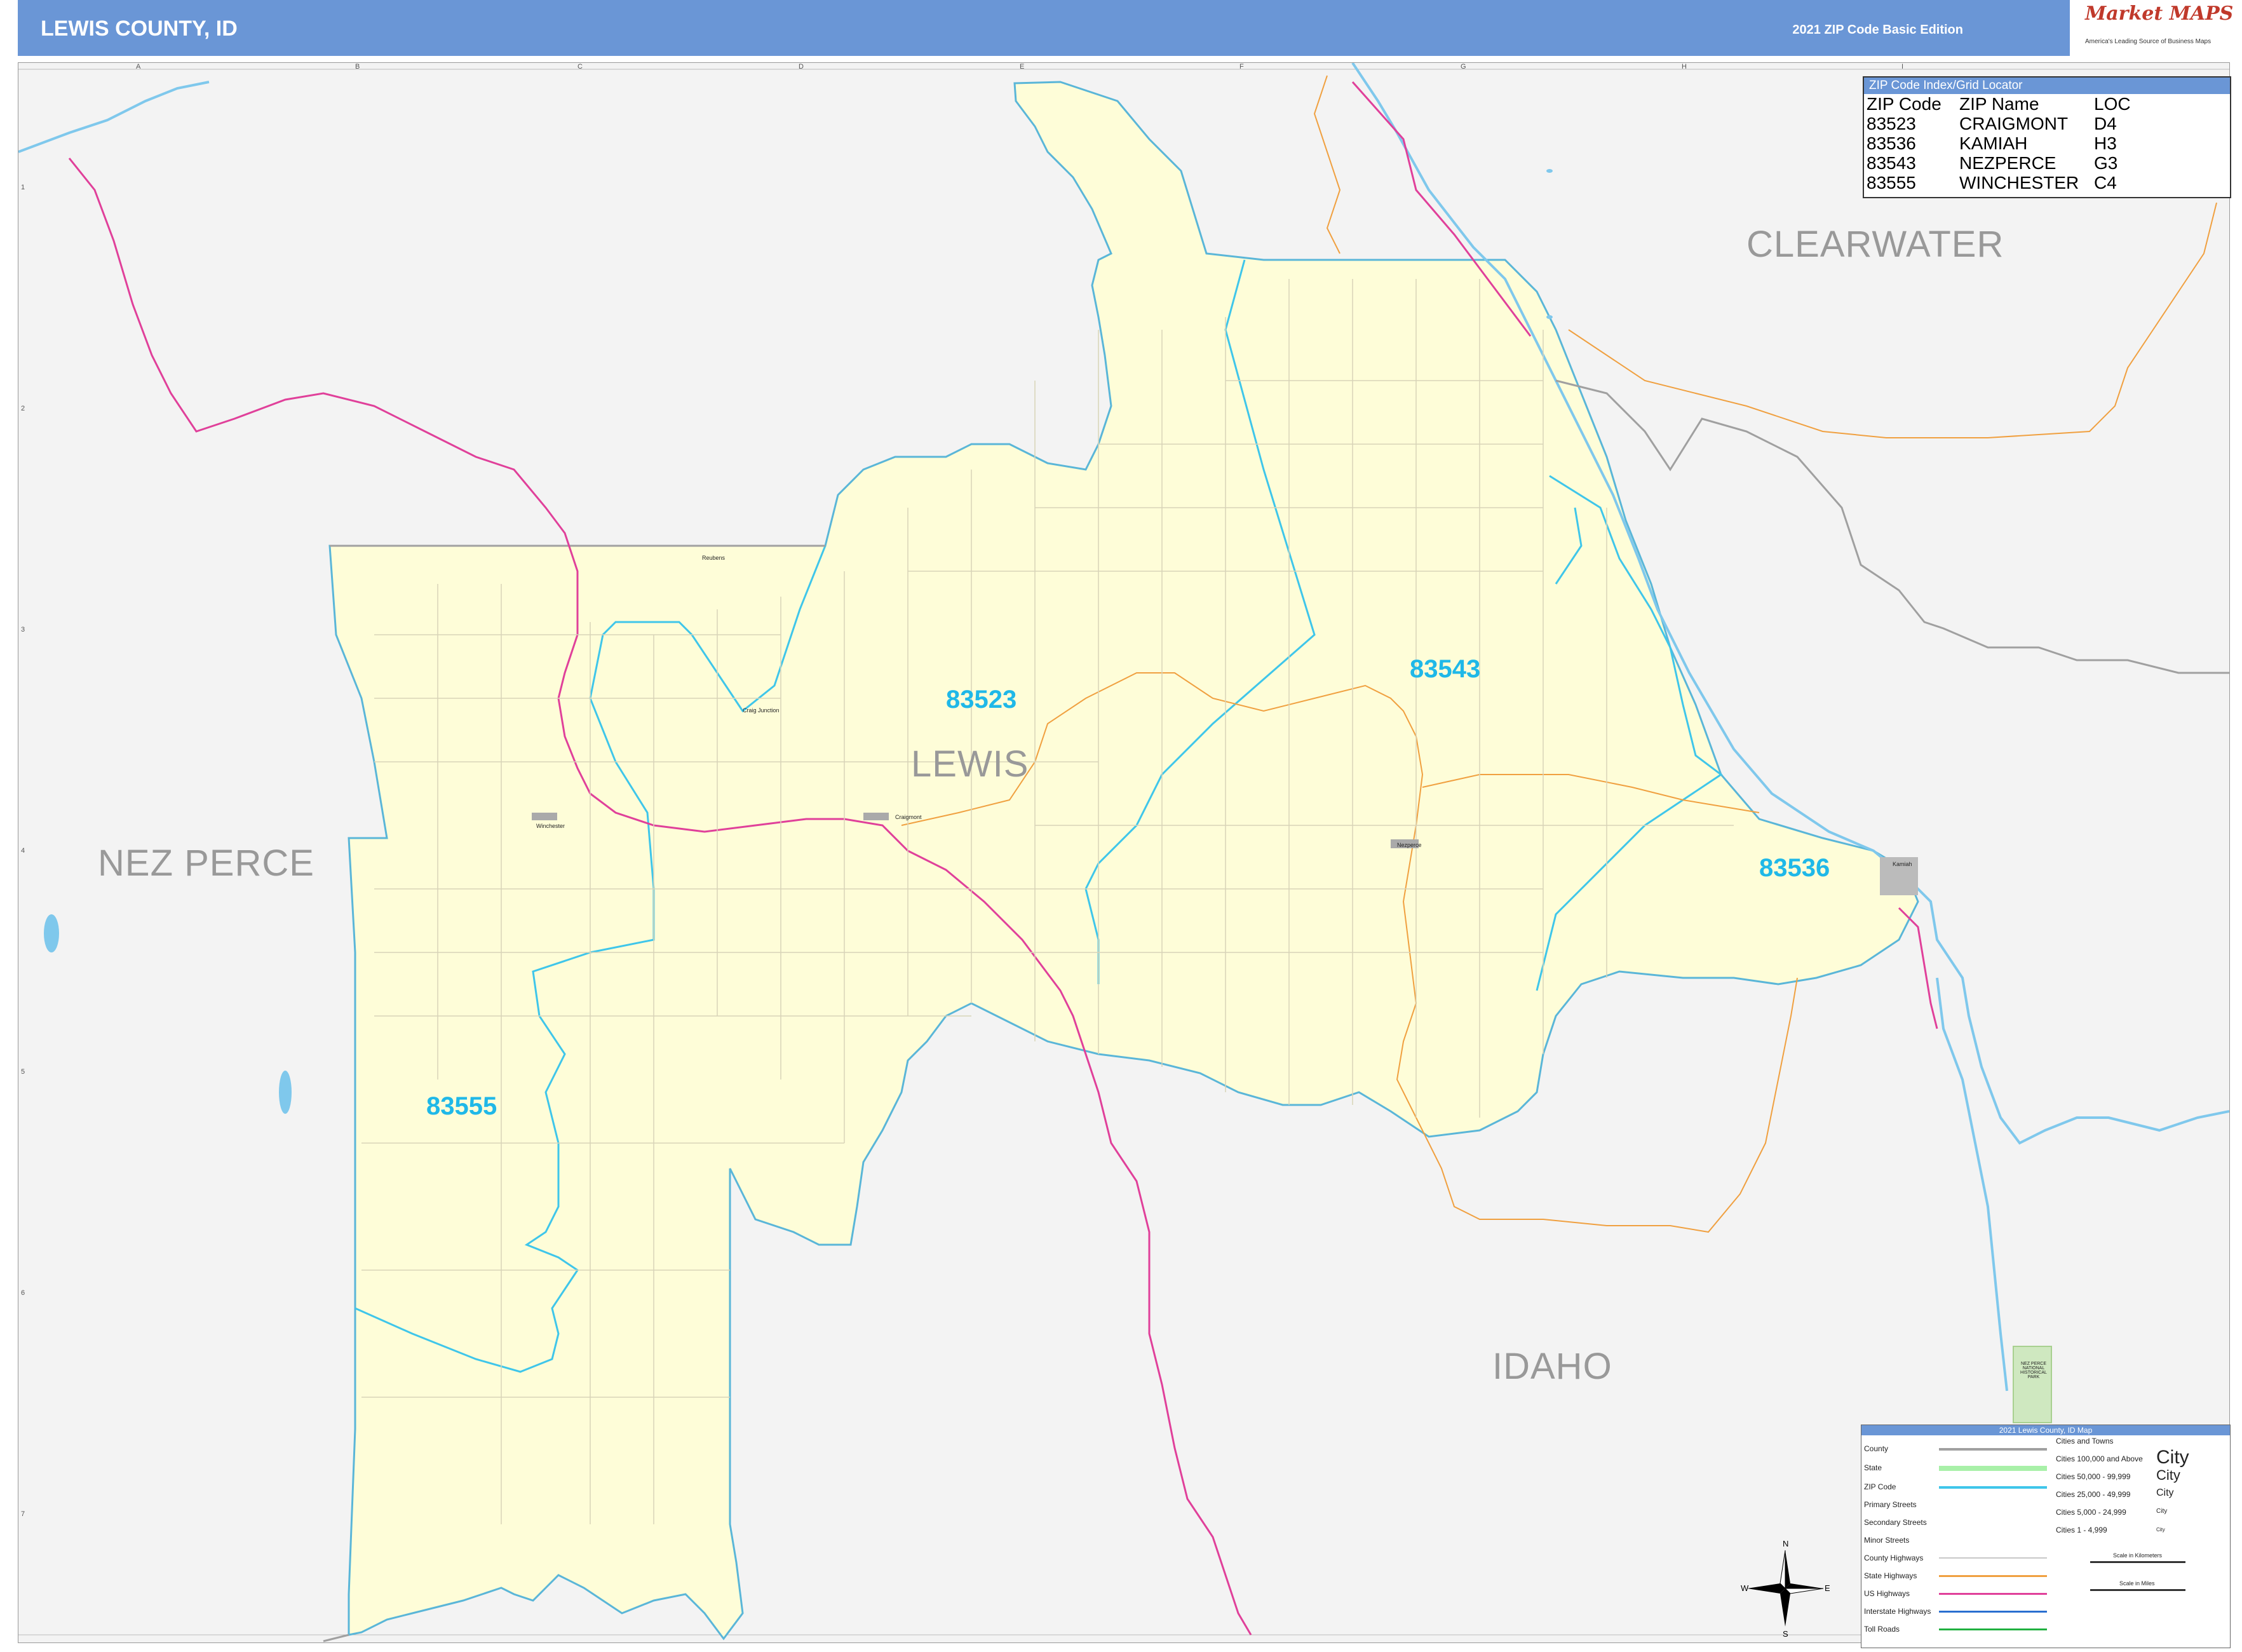 This screenshot has width=2242, height=1652. What do you see at coordinates (2137, 1584) in the screenshot?
I see `legend-scale-mi: Scale in Miles` at bounding box center [2137, 1584].